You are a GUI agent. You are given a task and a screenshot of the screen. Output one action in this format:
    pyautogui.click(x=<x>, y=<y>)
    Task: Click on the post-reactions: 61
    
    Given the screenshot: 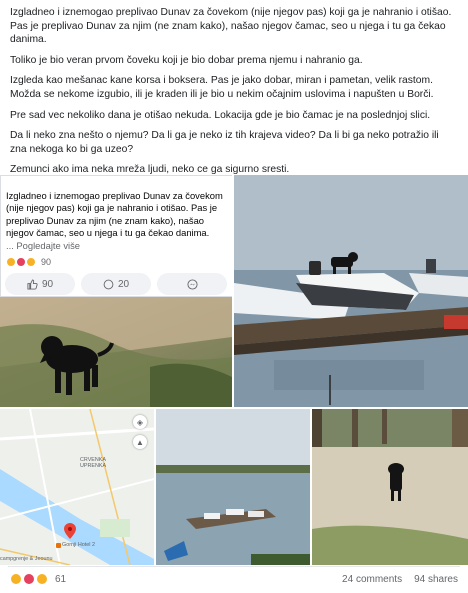 What is the action you would take?
    pyautogui.click(x=38, y=579)
    